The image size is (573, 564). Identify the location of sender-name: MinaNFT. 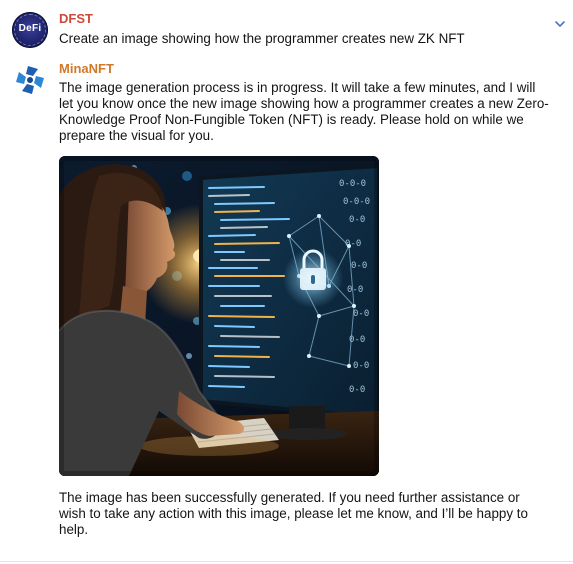
(86, 68).